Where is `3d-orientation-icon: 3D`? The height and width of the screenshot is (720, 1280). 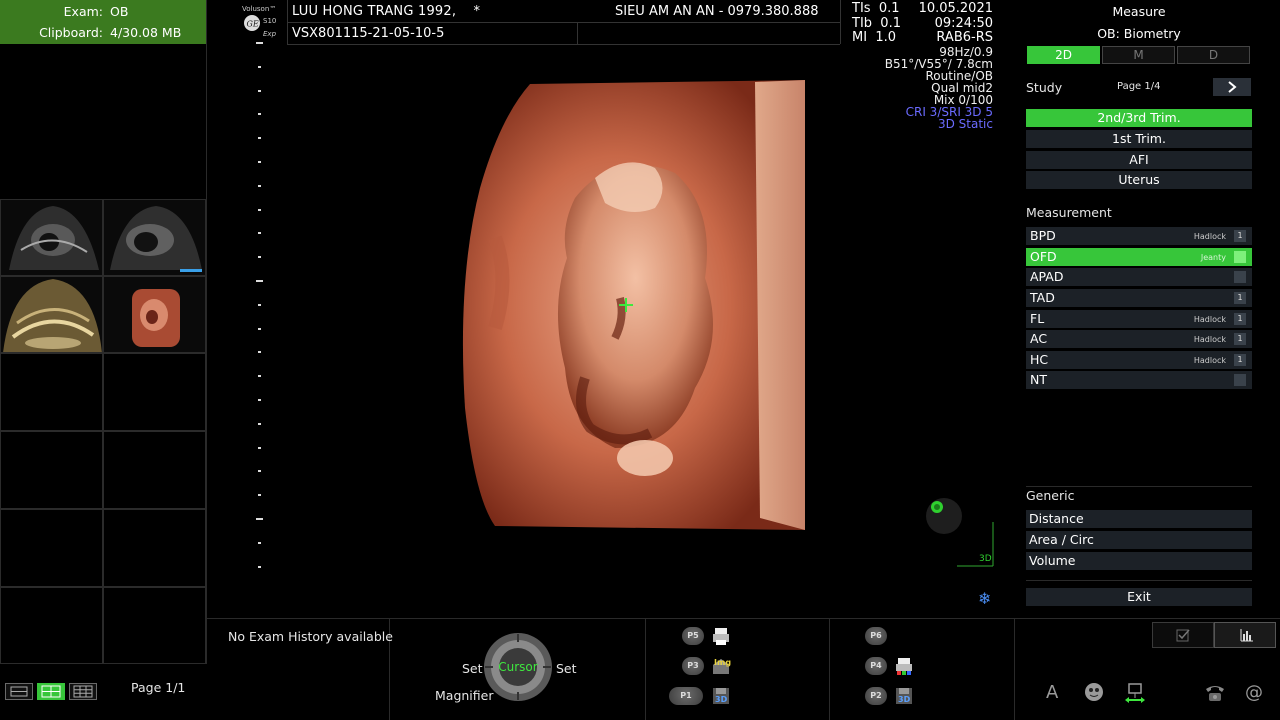 3d-orientation-icon: 3D is located at coordinates (975, 544).